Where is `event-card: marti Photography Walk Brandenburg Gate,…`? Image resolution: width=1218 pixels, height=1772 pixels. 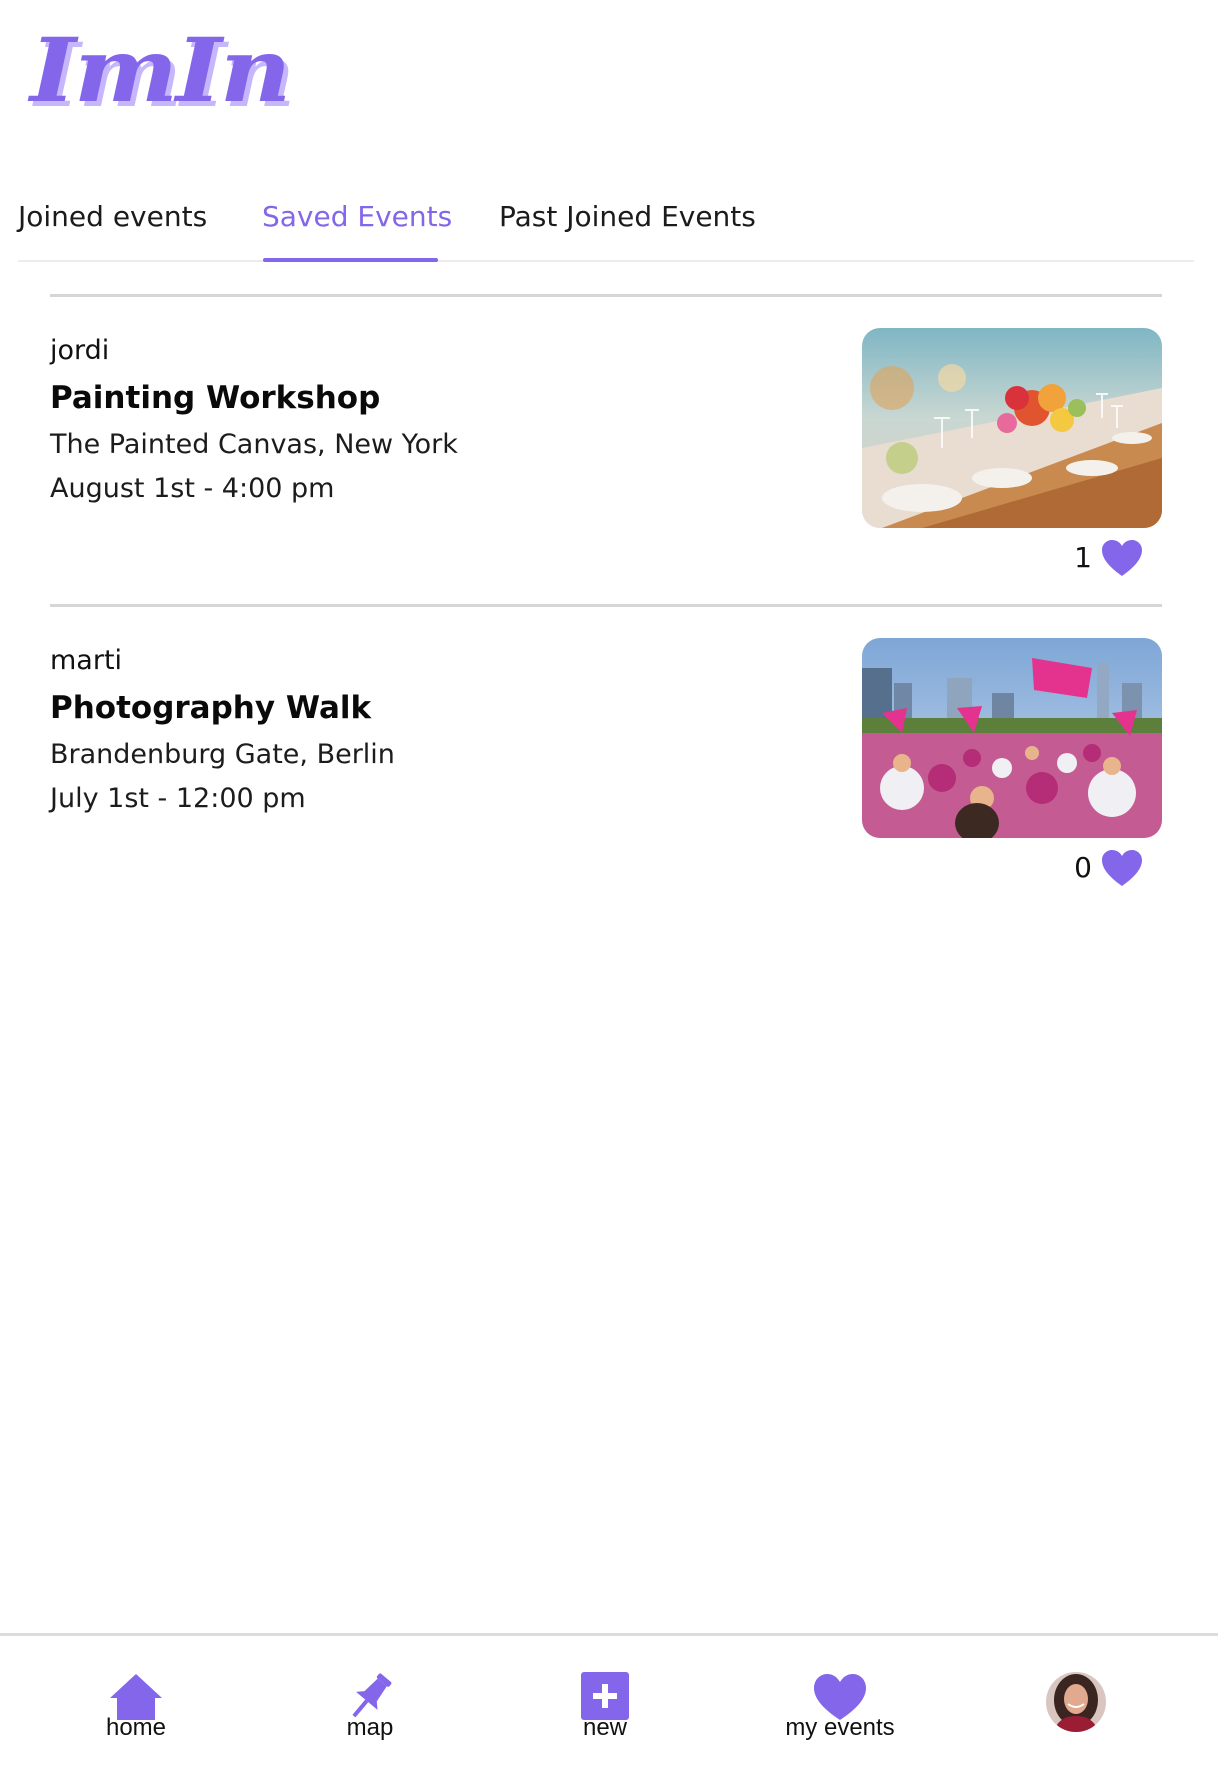
event-card: marti Photography Walk Brandenburg Gate,… is located at coordinates (606, 781).